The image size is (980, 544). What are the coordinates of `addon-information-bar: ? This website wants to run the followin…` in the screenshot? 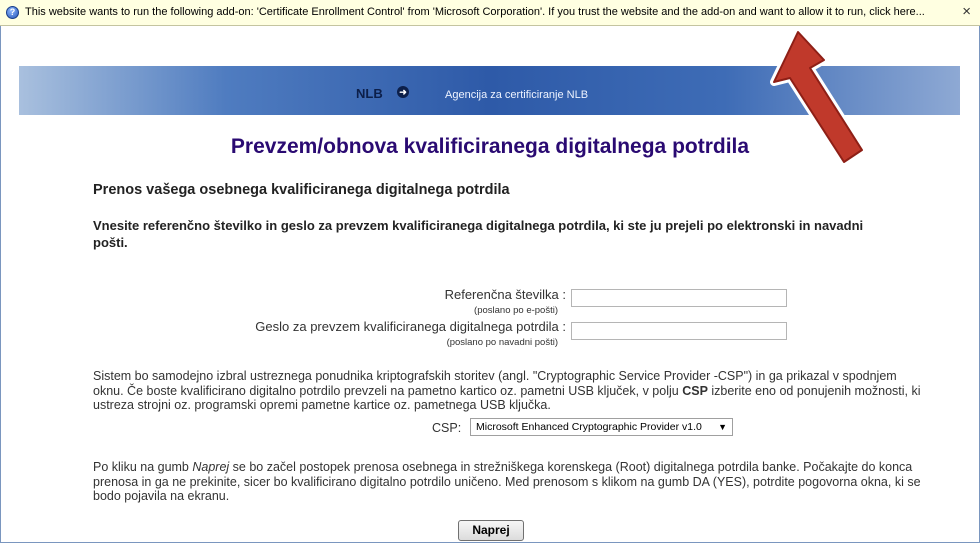 It's located at (490, 13).